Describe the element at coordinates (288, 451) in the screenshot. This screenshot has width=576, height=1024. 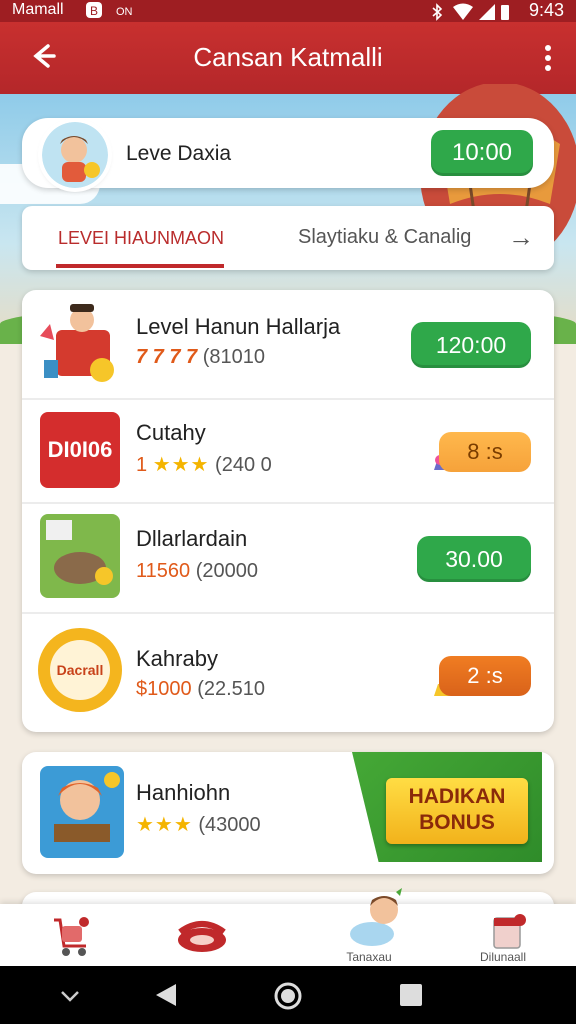
I see `list-item: DI0I06 Cutahy 1 ★★★ (240 0 8 :s` at that location.